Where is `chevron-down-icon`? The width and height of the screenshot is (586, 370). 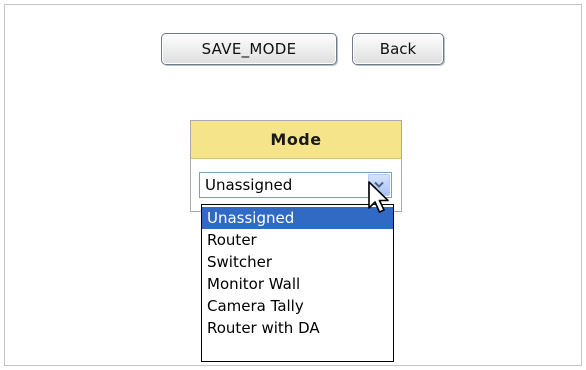 chevron-down-icon is located at coordinates (379, 185).